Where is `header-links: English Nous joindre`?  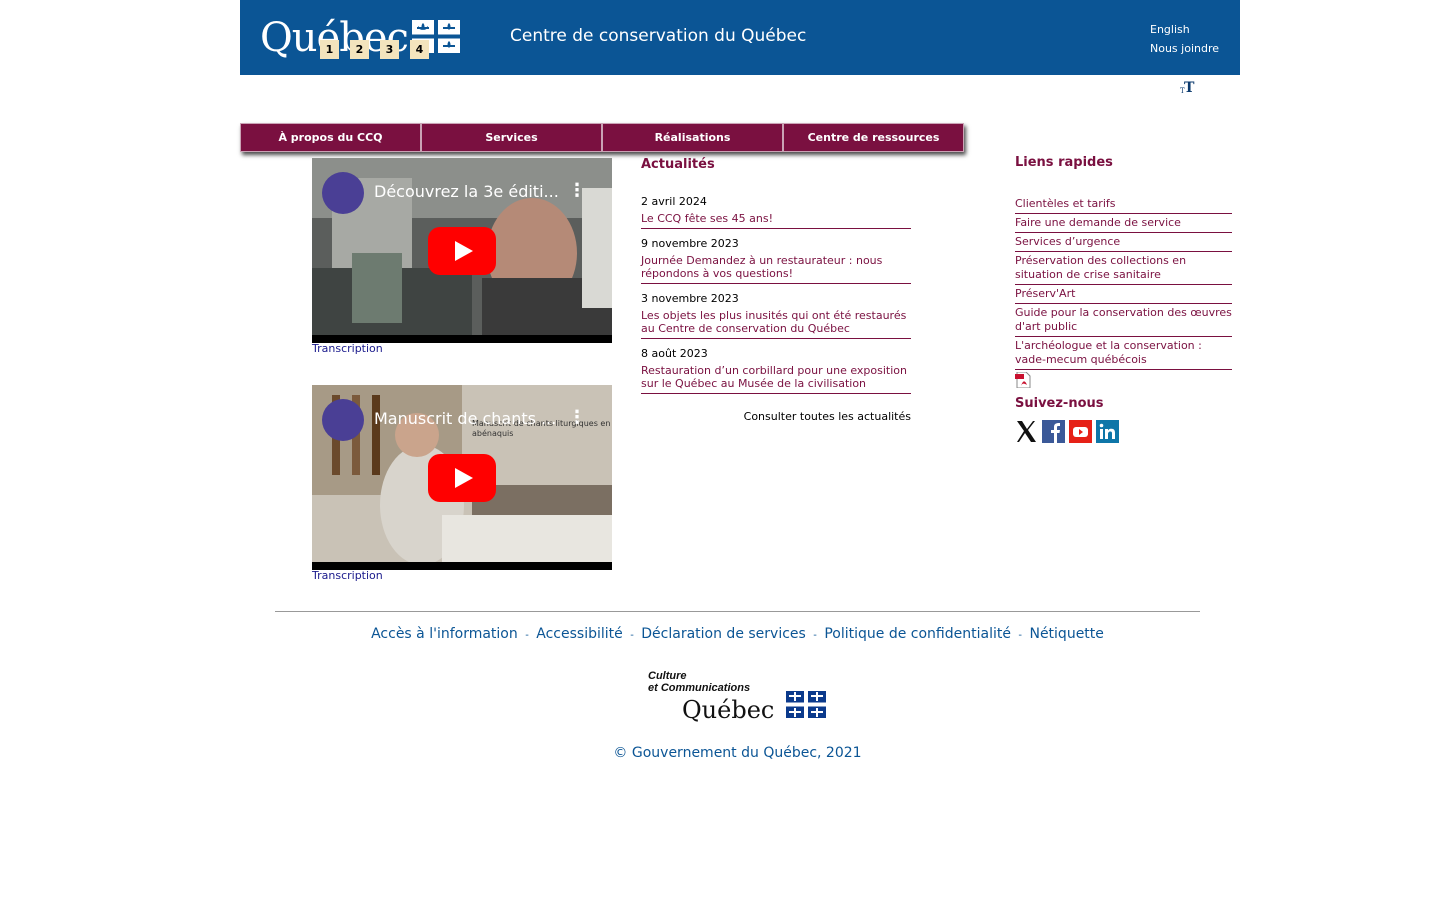
header-links: English Nous joindre is located at coordinates (1184, 39).